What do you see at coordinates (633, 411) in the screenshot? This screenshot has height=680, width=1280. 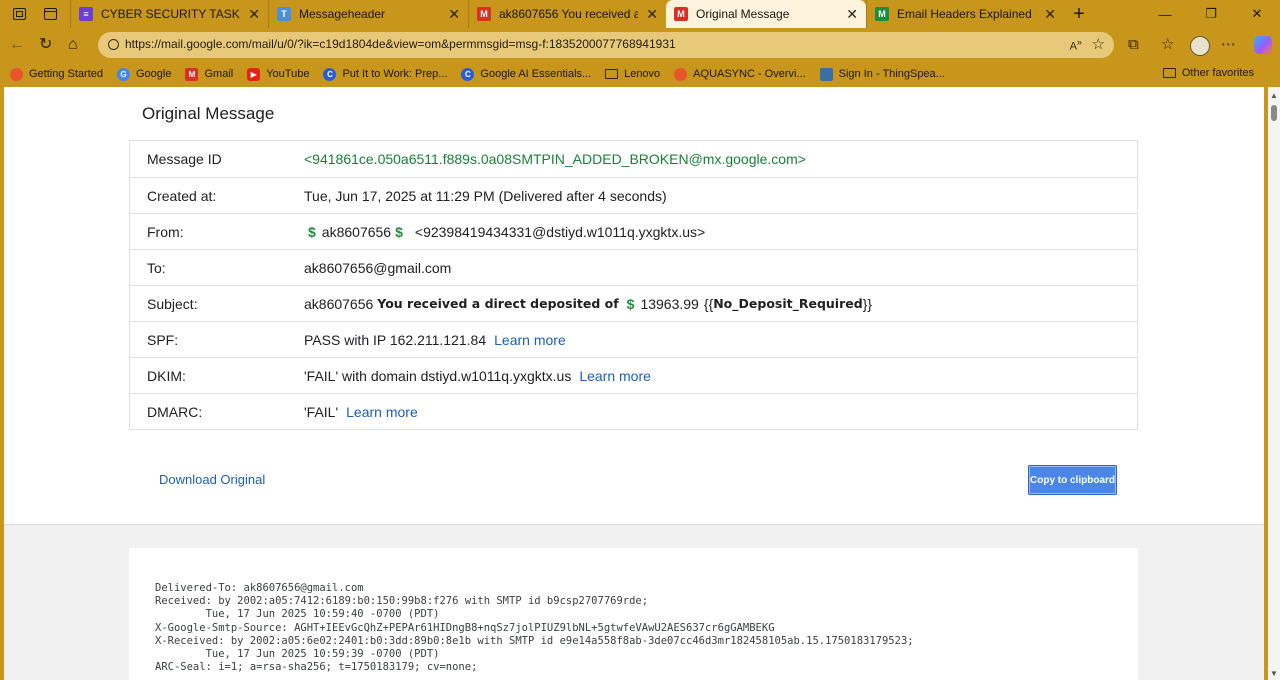 I see `row-dmarc: DMARC: 'FAIL' Learn more` at bounding box center [633, 411].